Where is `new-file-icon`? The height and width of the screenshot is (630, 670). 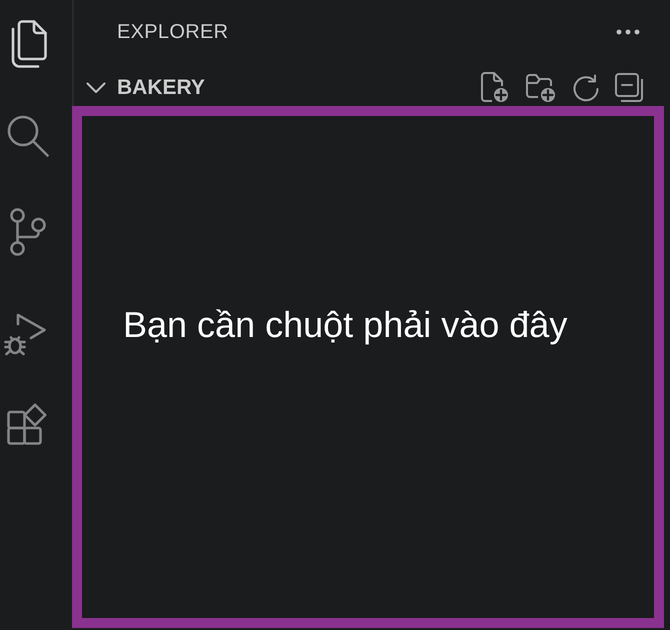 new-file-icon is located at coordinates (495, 88).